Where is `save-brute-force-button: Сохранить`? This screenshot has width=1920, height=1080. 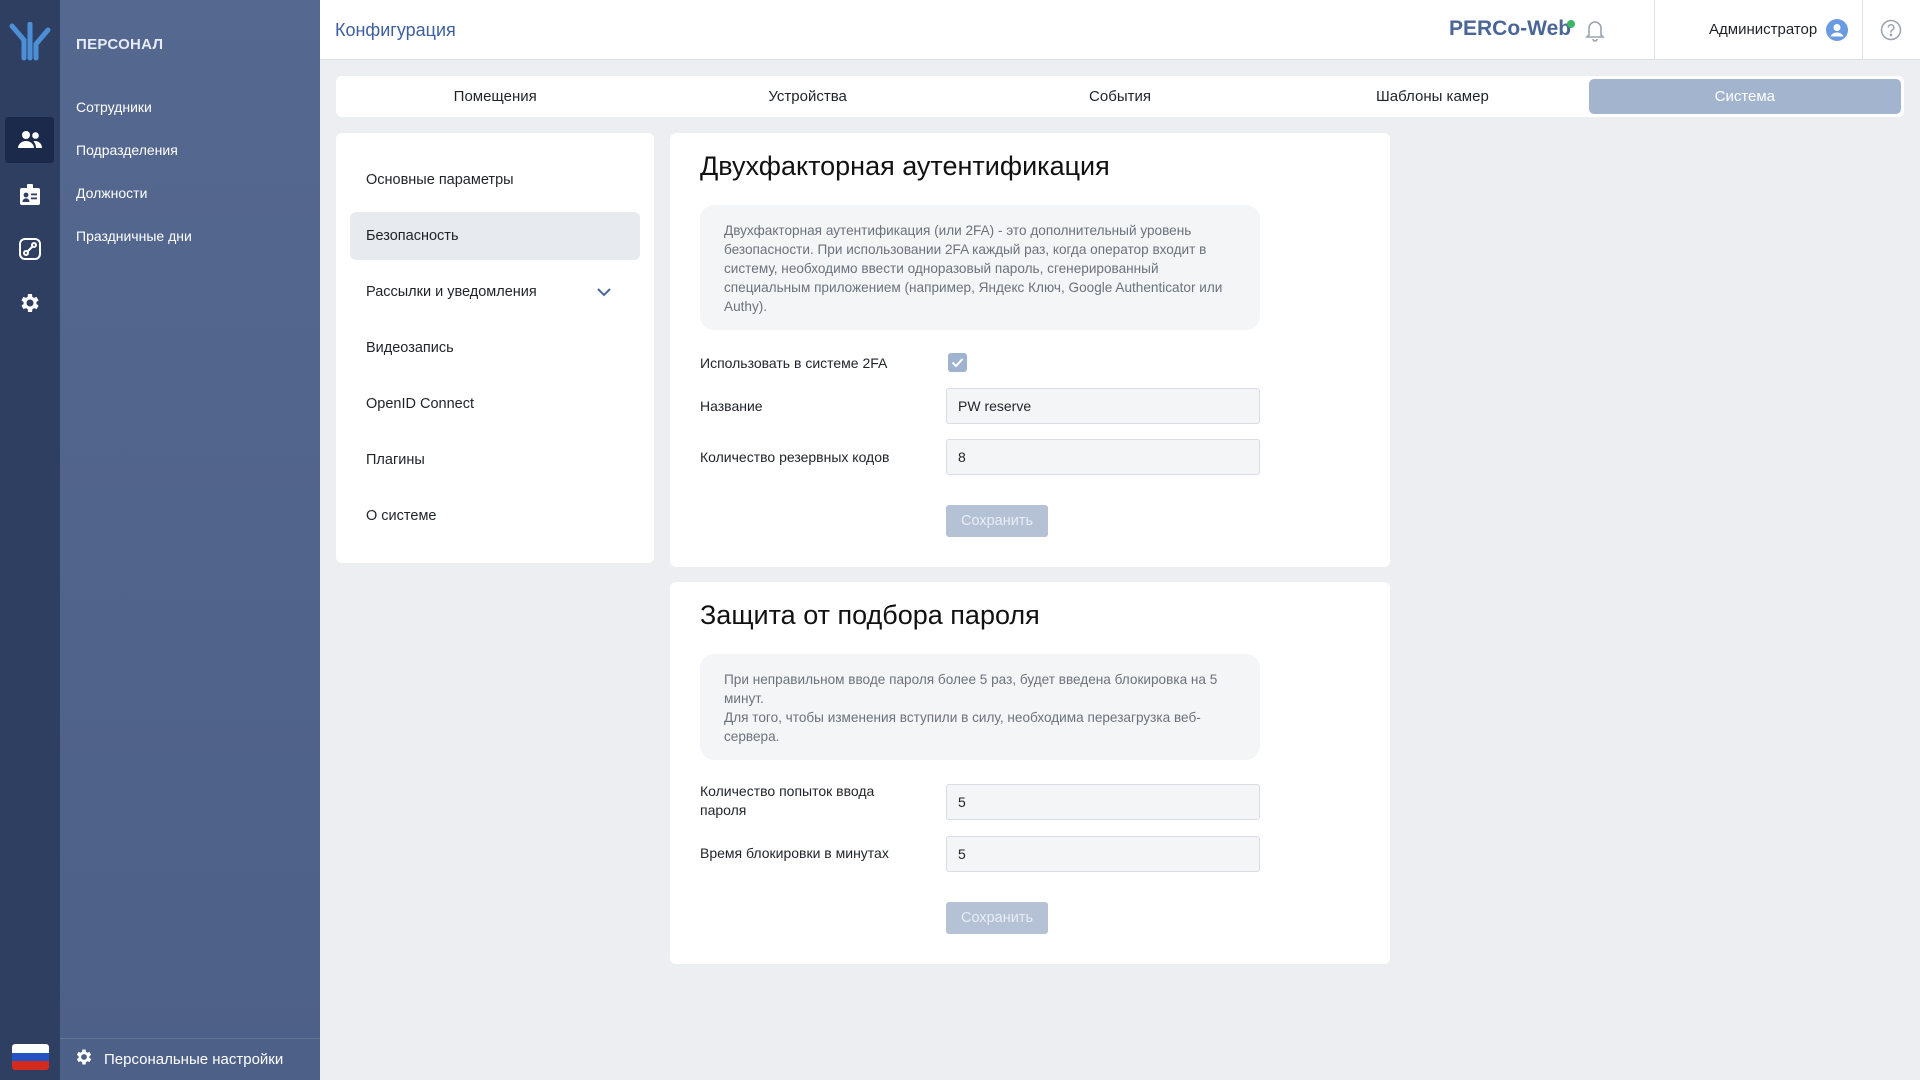 save-brute-force-button: Сохранить is located at coordinates (997, 918).